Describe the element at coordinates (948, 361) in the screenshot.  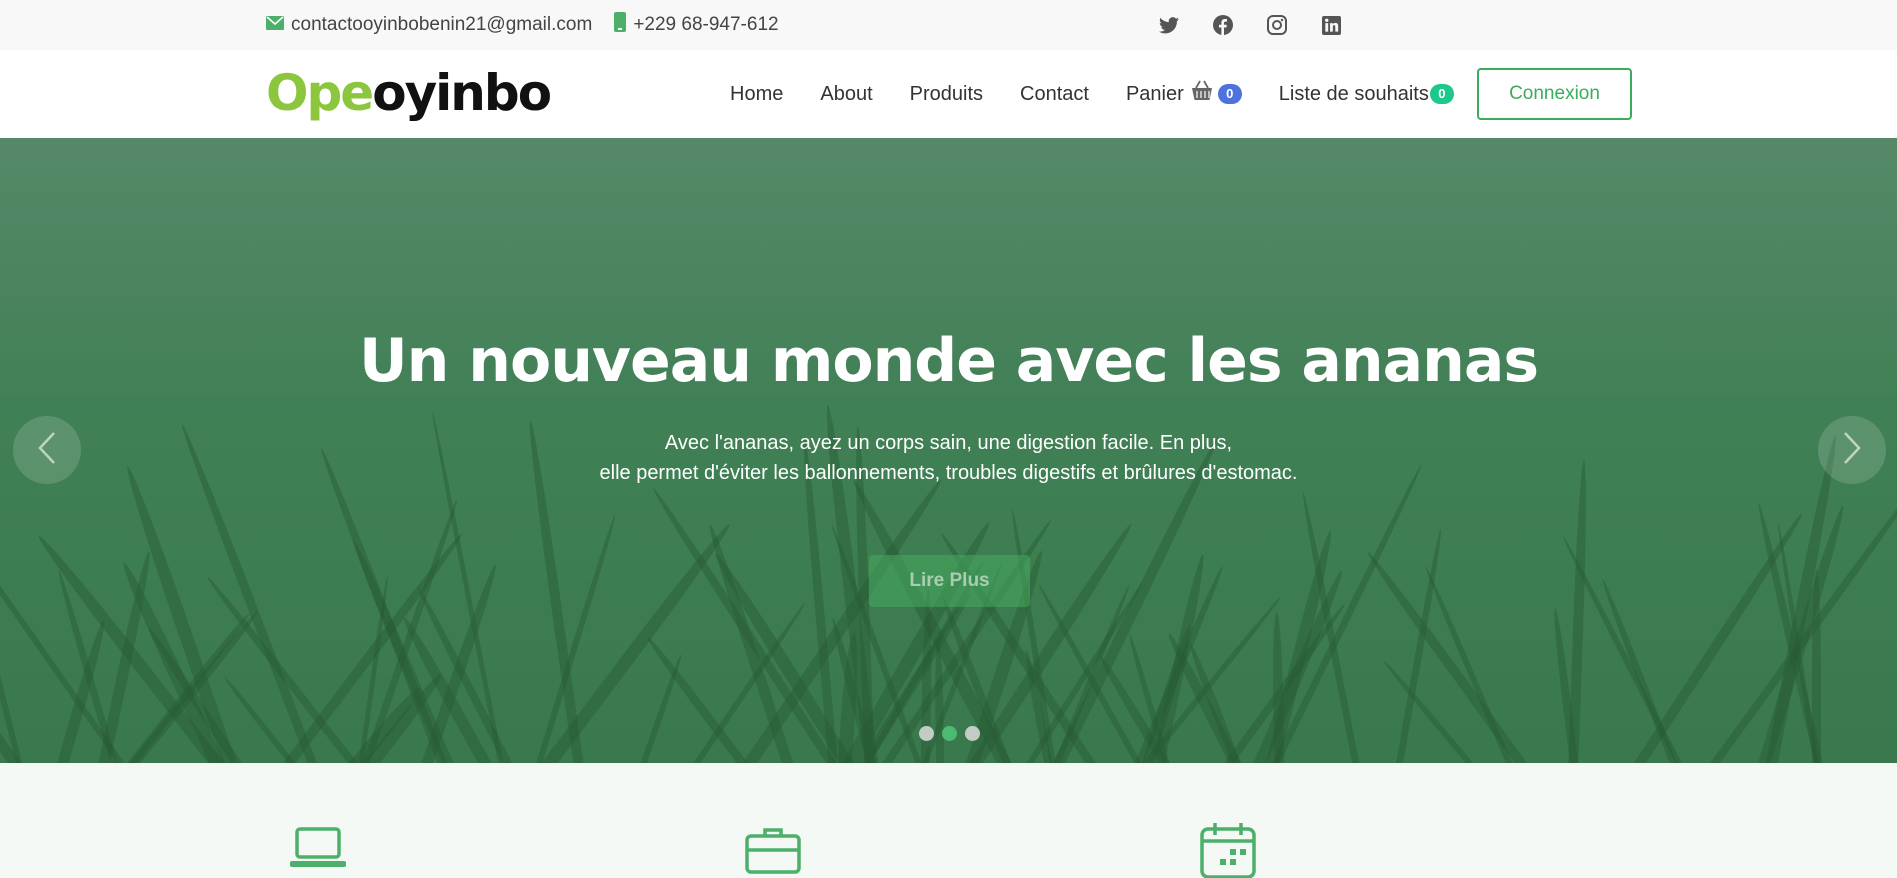
I see `hero-title: Un nouveau monde avec les ananas` at that location.